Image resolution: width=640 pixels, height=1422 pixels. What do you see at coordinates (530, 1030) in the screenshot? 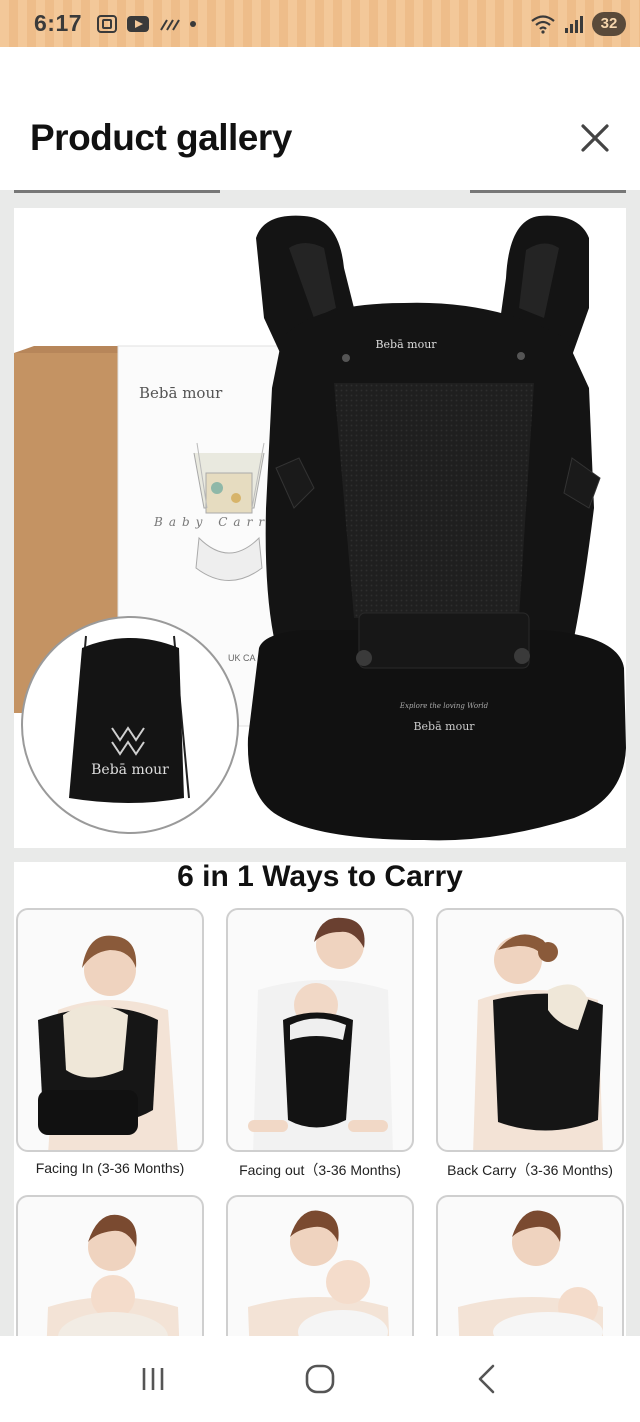
I see `carry-tile-back-carry` at bounding box center [530, 1030].